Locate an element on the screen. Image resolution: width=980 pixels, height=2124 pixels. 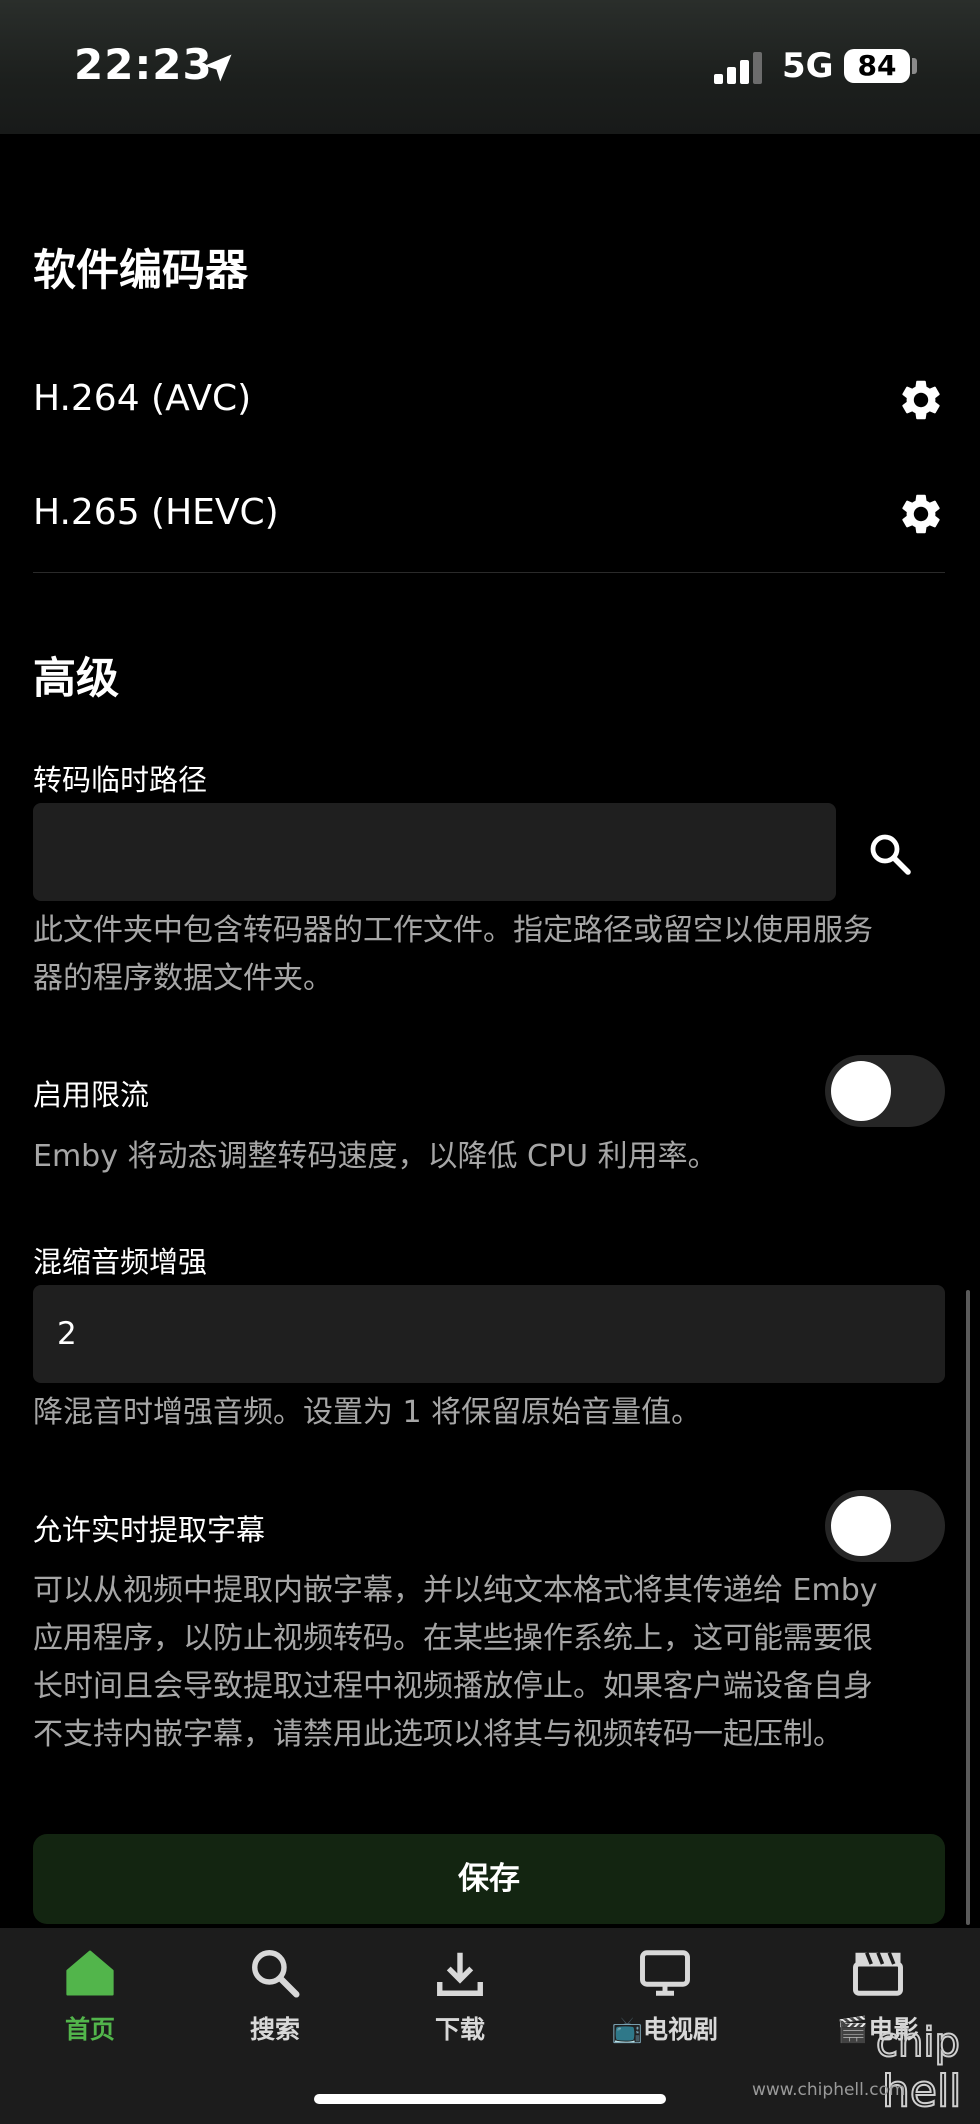
nav-label: 首页 is located at coordinates (89, 2029).